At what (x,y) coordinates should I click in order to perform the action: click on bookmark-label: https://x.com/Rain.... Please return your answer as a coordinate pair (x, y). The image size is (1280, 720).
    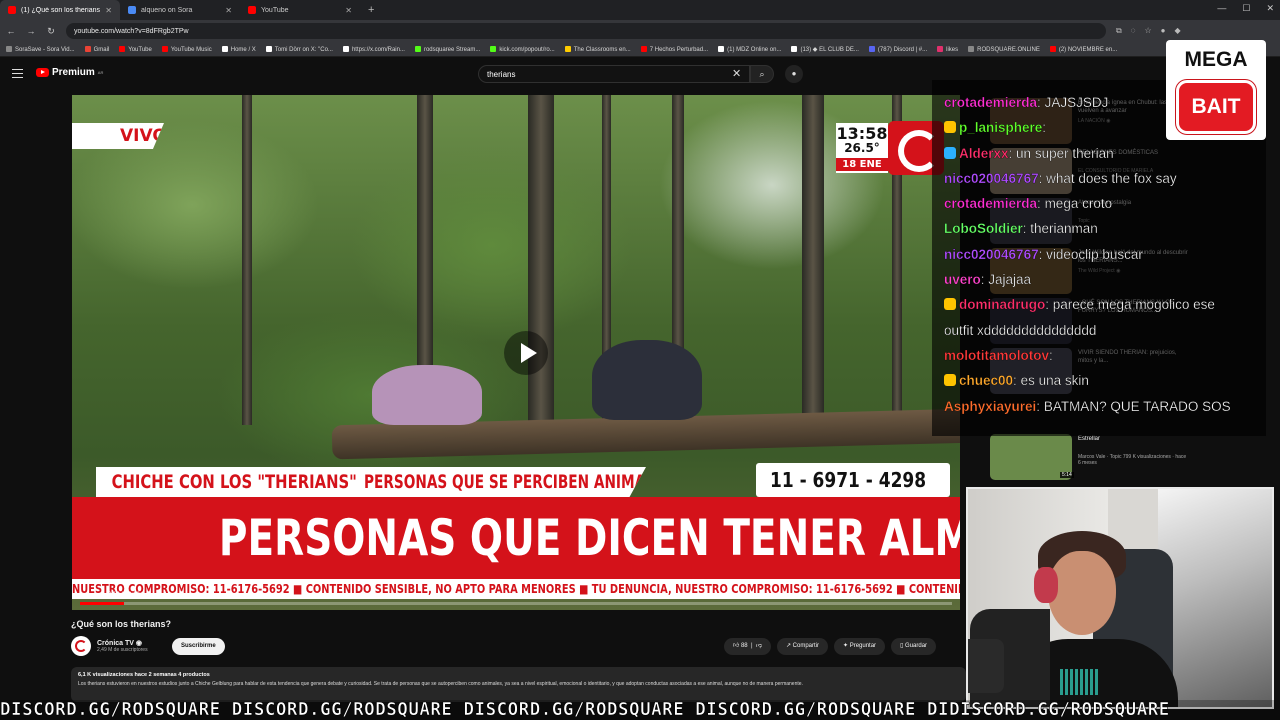
    Looking at the image, I should click on (378, 49).